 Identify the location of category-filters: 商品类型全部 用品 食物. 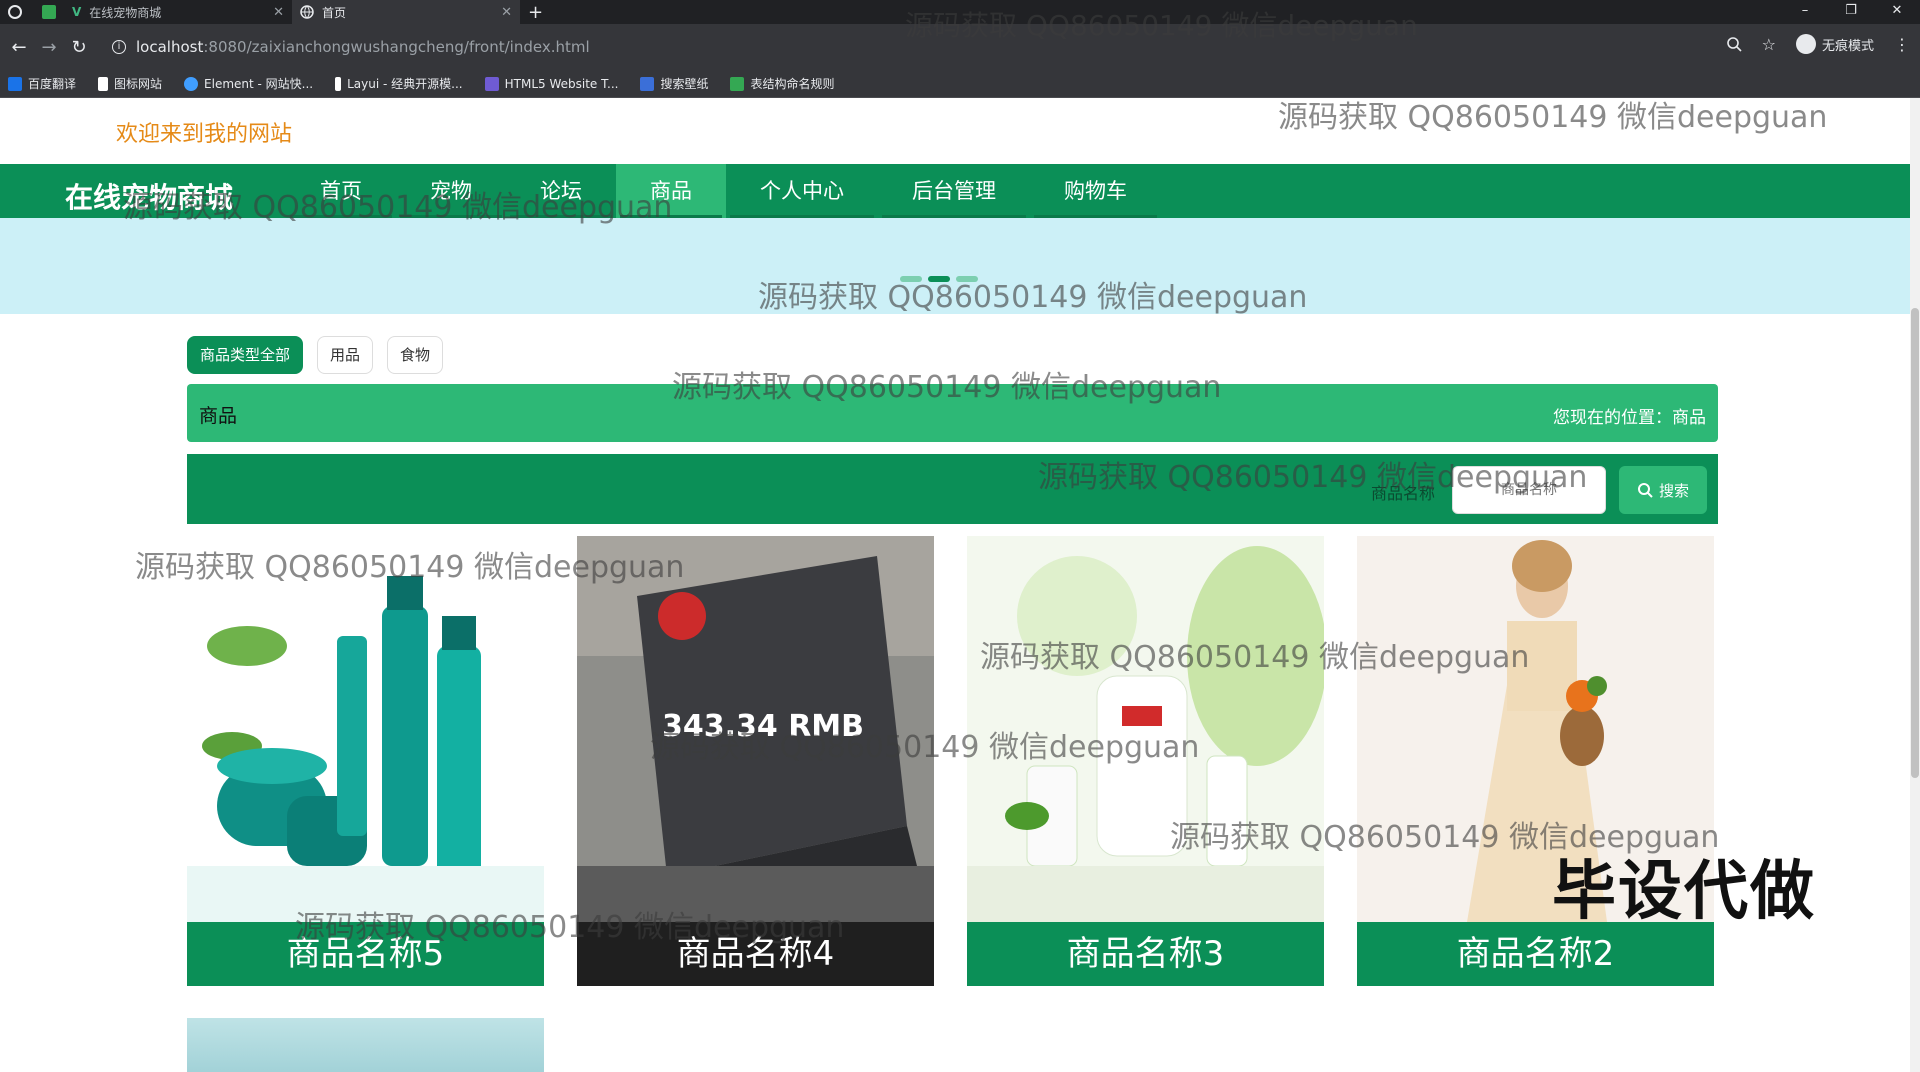
(315, 355).